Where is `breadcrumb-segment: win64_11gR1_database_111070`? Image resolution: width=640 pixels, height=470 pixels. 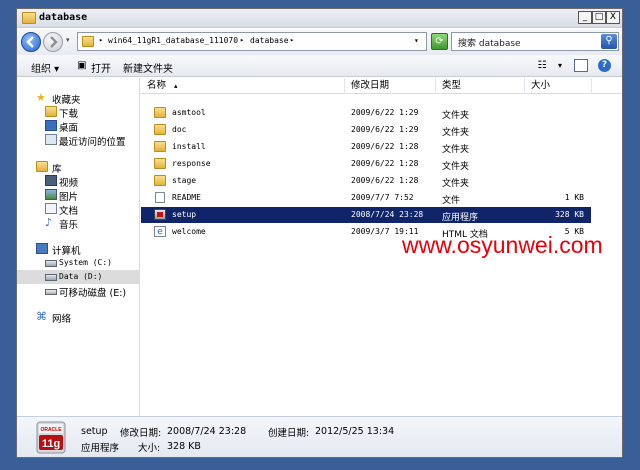
breadcrumb-segment: win64_11gR1_database_111070 is located at coordinates (173, 40).